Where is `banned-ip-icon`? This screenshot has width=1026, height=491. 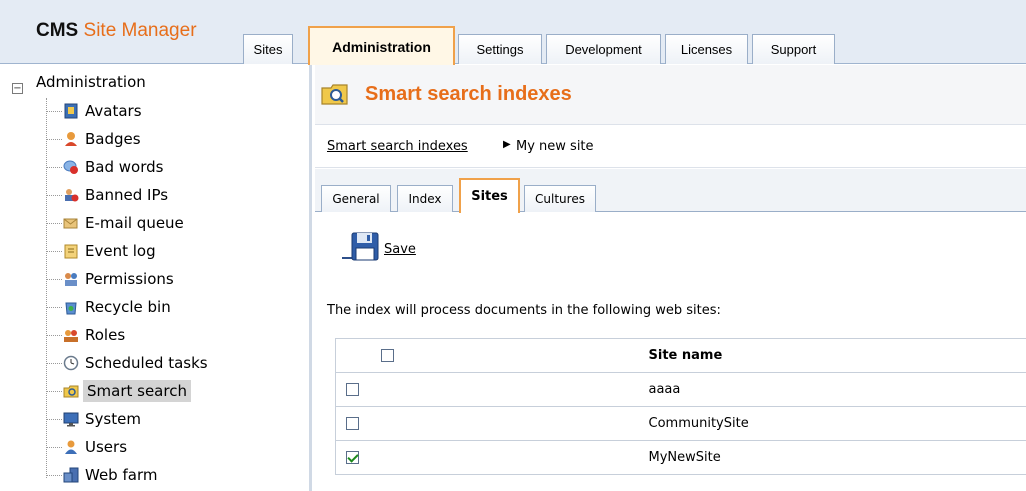
banned-ip-icon is located at coordinates (71, 195).